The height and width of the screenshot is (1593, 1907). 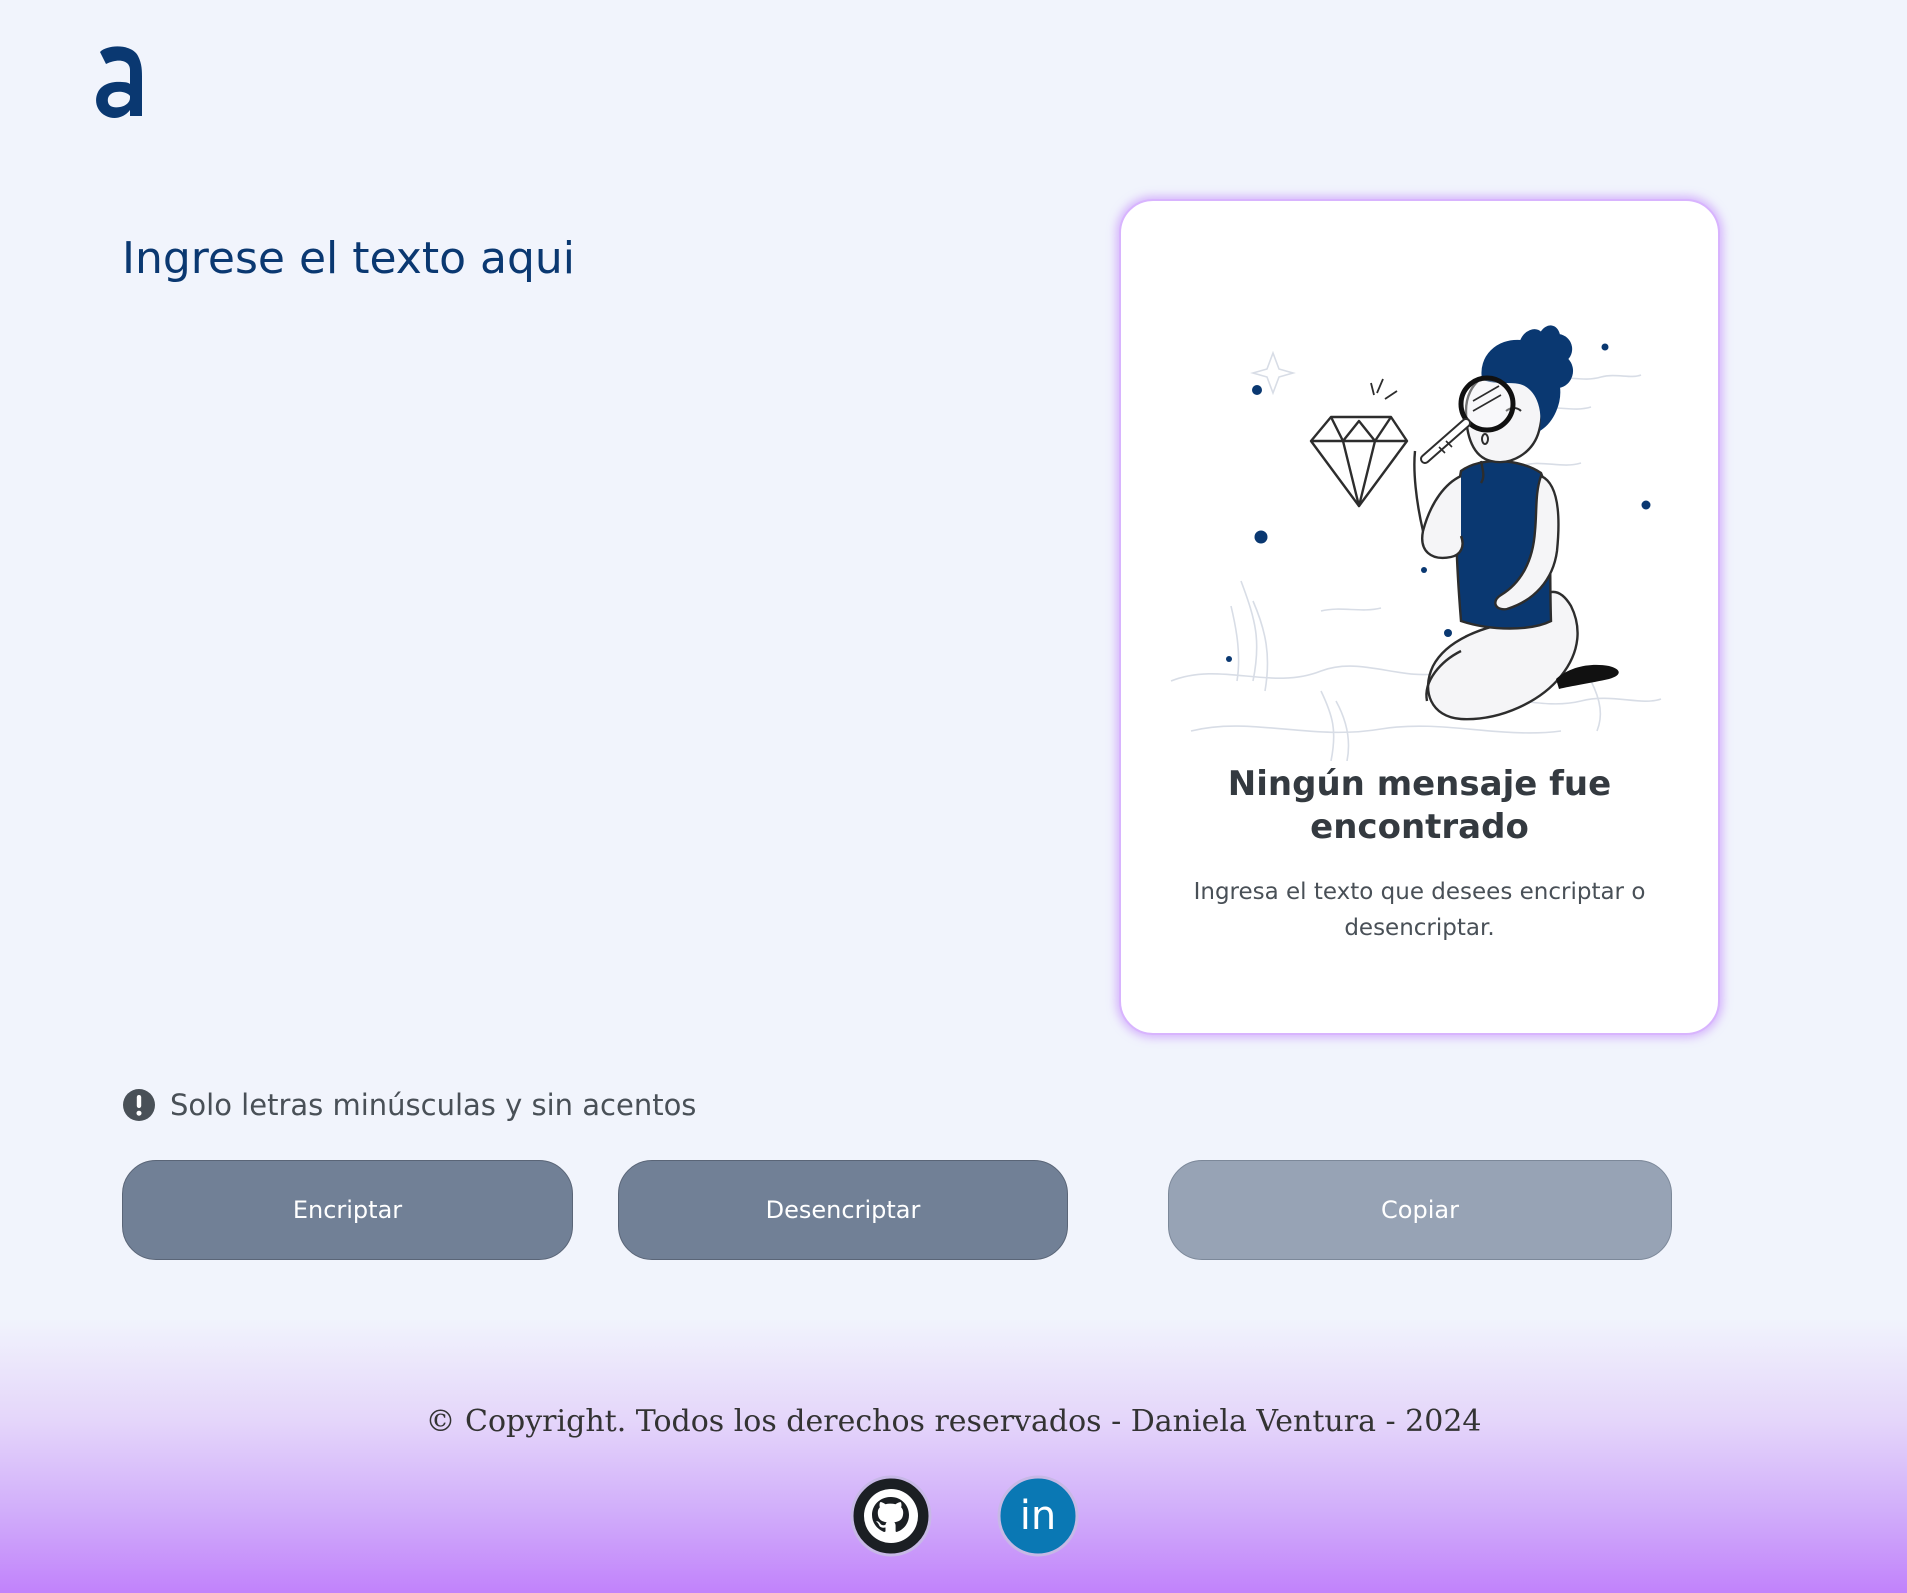 I want to click on linkedin-icon: in, so click(x=1038, y=1516).